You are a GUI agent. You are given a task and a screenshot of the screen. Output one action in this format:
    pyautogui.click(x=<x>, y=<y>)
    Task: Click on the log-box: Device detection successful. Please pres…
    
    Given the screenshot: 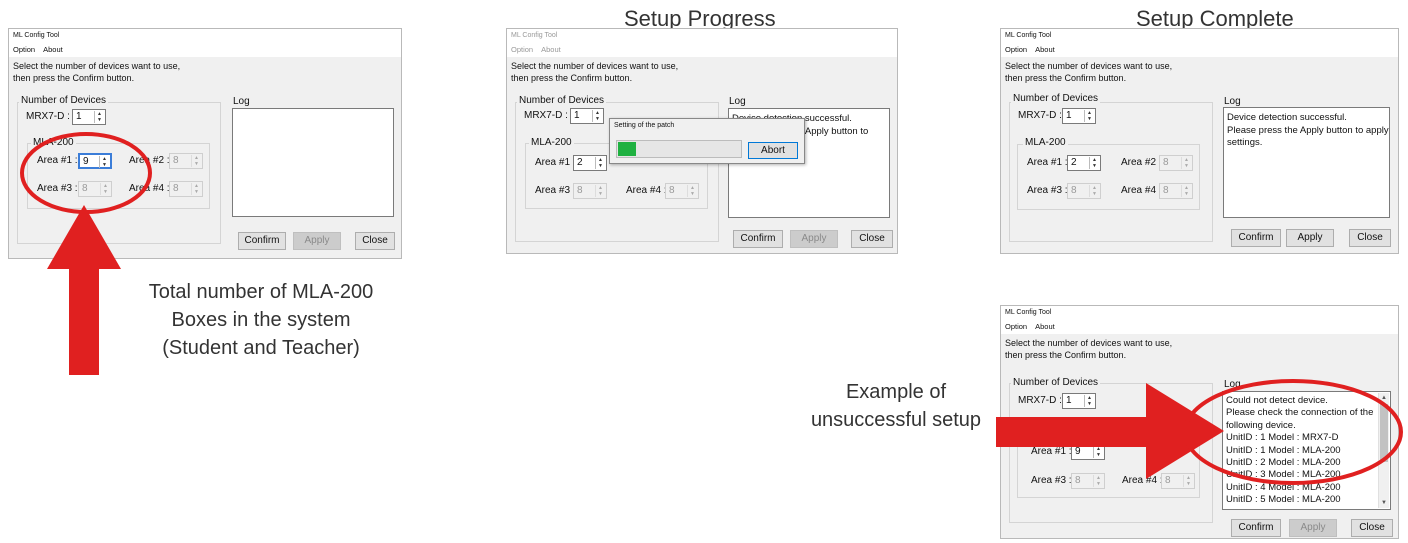 What is the action you would take?
    pyautogui.click(x=1306, y=162)
    